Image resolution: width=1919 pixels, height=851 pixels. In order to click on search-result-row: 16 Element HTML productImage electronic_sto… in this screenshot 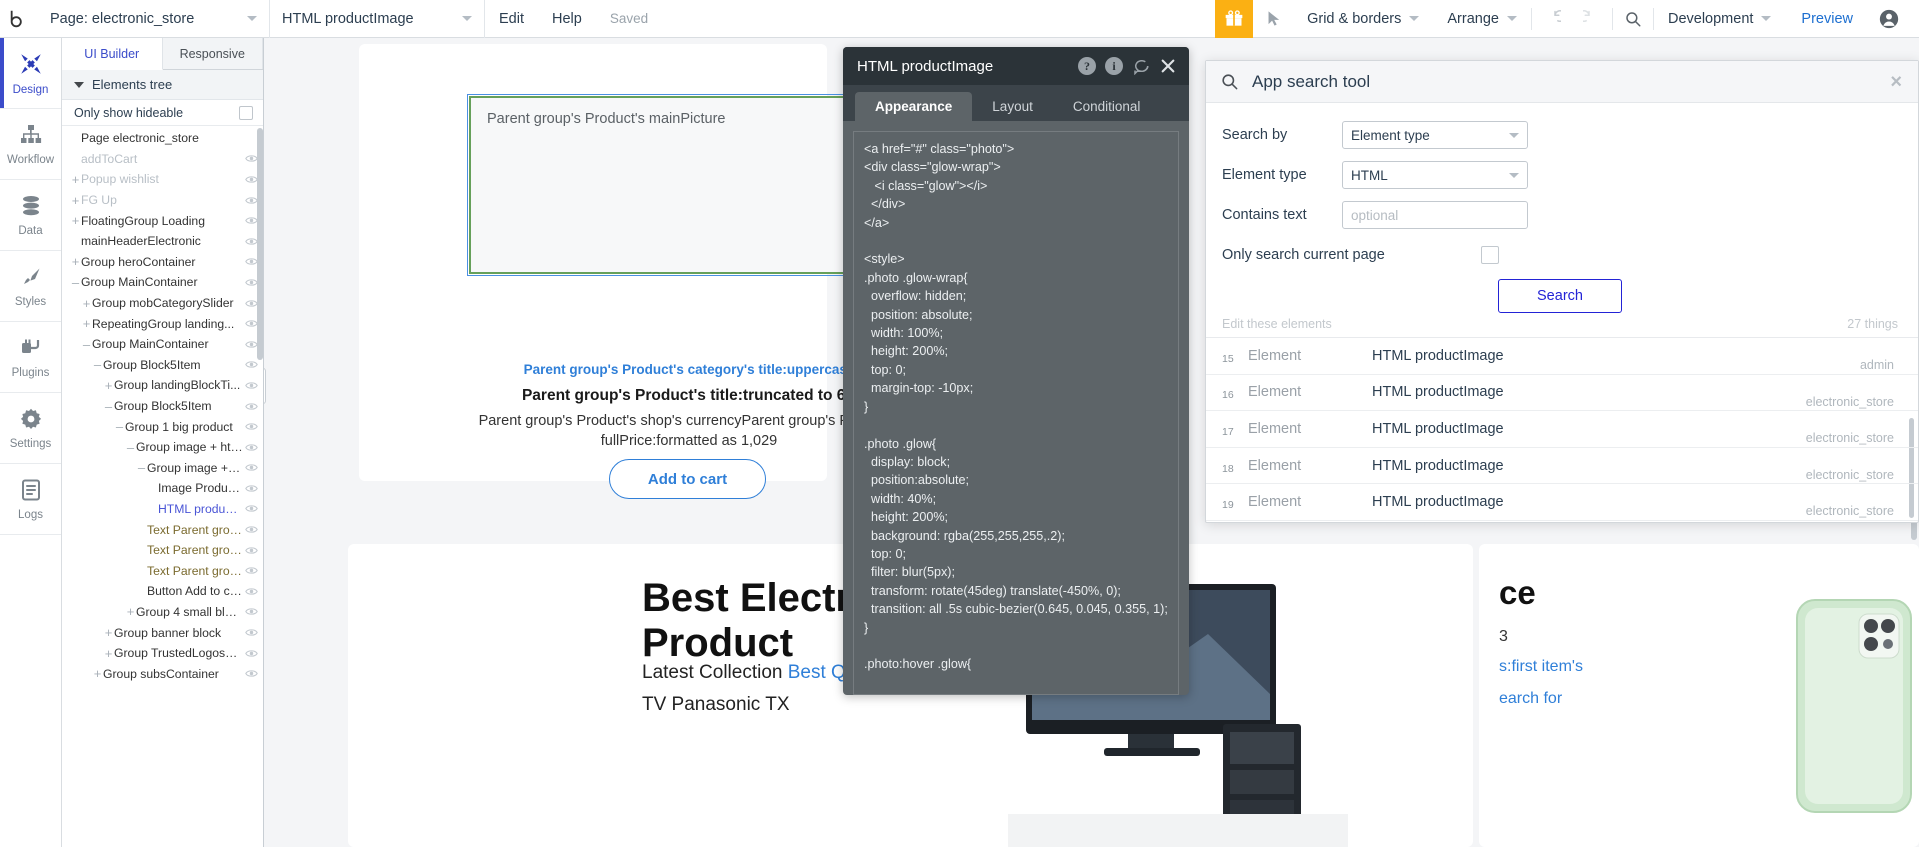, I will do `click(1562, 393)`.